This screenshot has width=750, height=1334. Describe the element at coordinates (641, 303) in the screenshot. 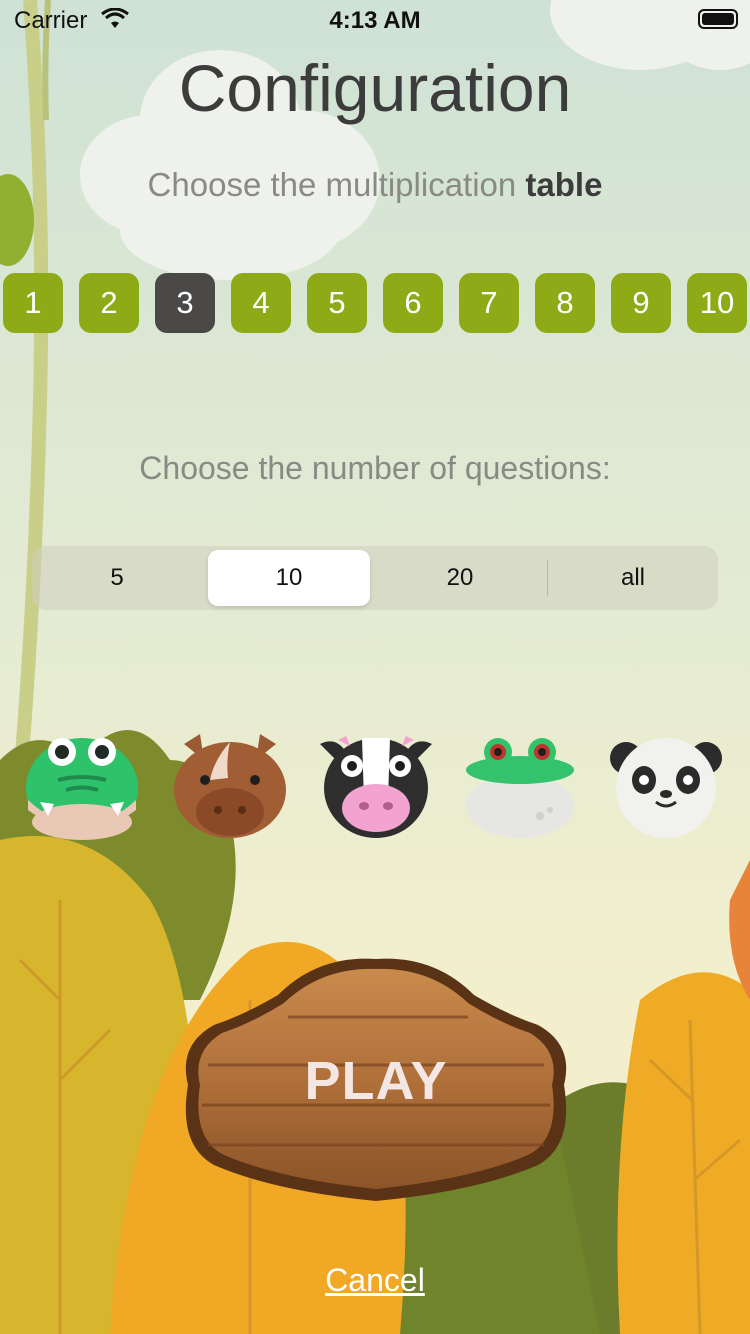

I see `table-button-9: 9` at that location.